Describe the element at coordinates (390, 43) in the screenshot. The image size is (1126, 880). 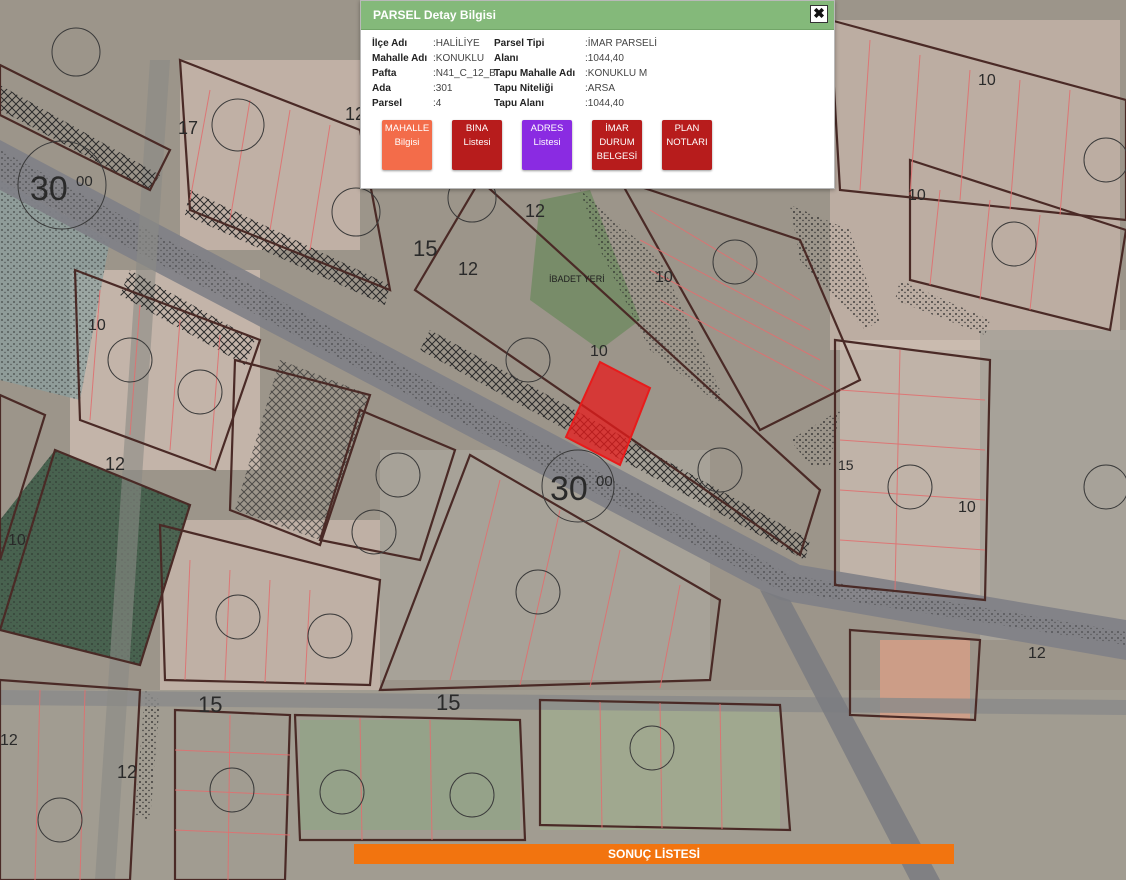
I see `info-label: İlçe Adı` at that location.